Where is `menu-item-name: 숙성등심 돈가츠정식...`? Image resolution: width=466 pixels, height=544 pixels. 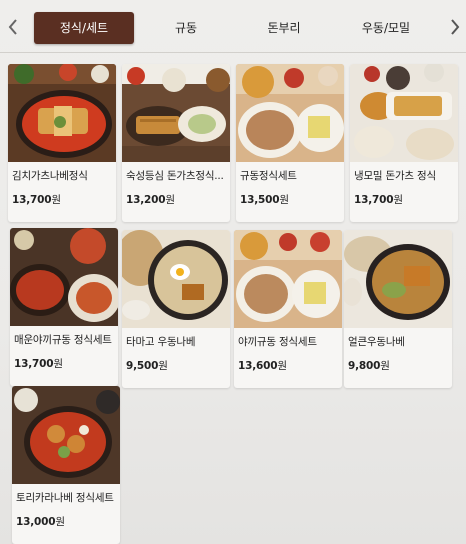 menu-item-name: 숙성등심 돈가츠정식... is located at coordinates (175, 176).